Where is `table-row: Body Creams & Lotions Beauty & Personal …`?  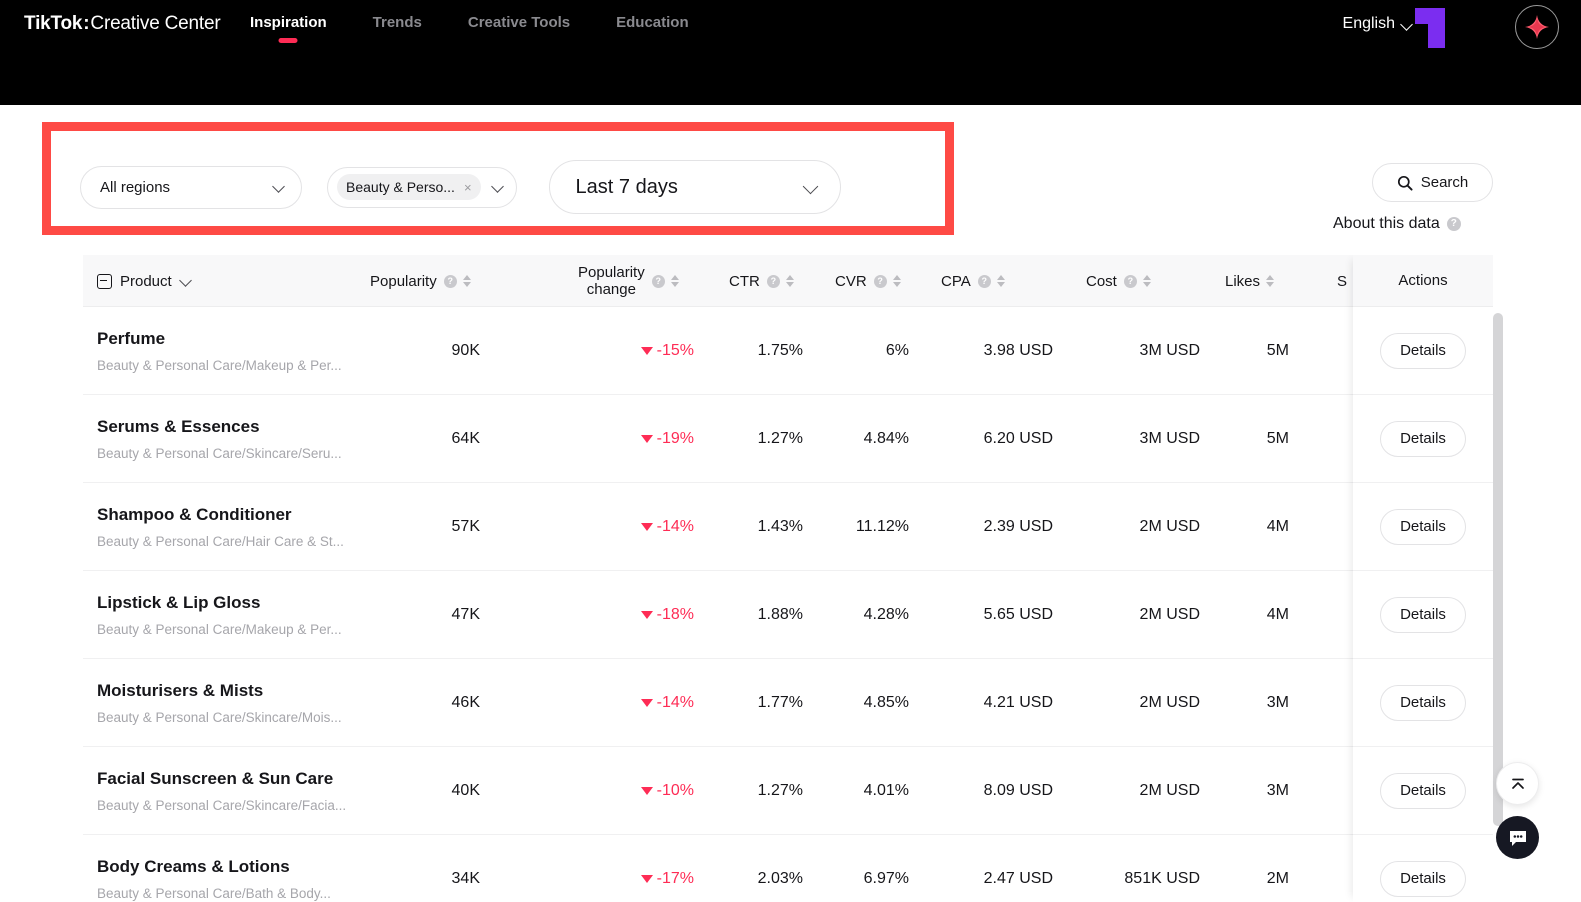
table-row: Body Creams & Lotions Beauty & Personal … is located at coordinates (788, 868).